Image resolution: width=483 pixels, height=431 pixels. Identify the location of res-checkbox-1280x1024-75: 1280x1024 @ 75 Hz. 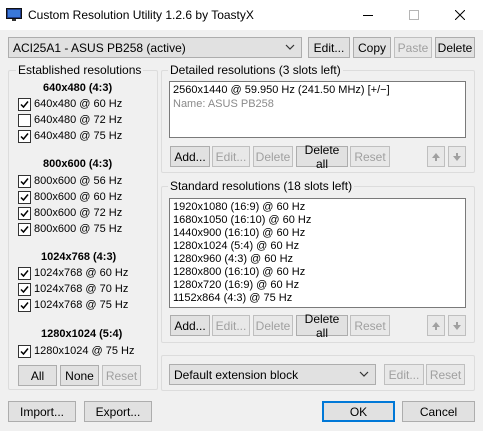
(76, 351).